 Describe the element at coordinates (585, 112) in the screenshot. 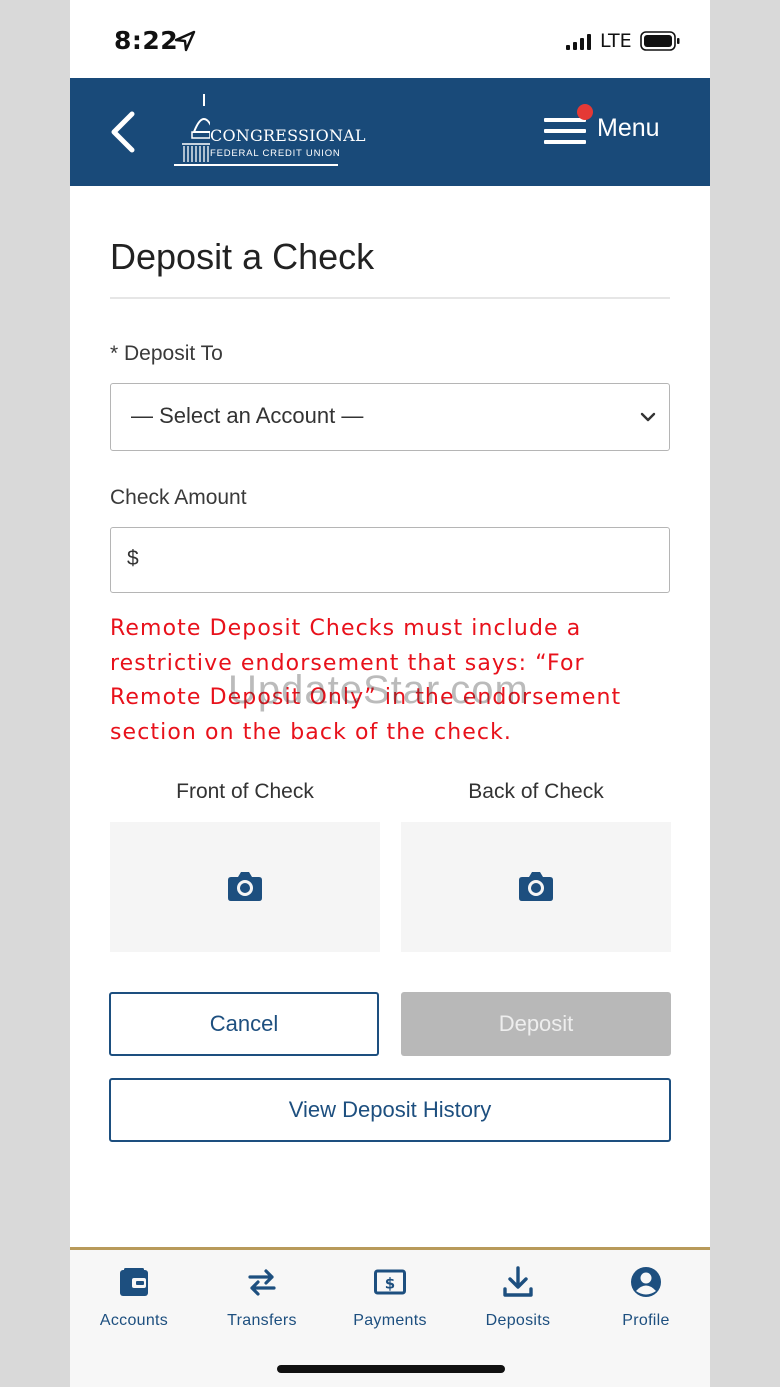

I see `notification-dot` at that location.